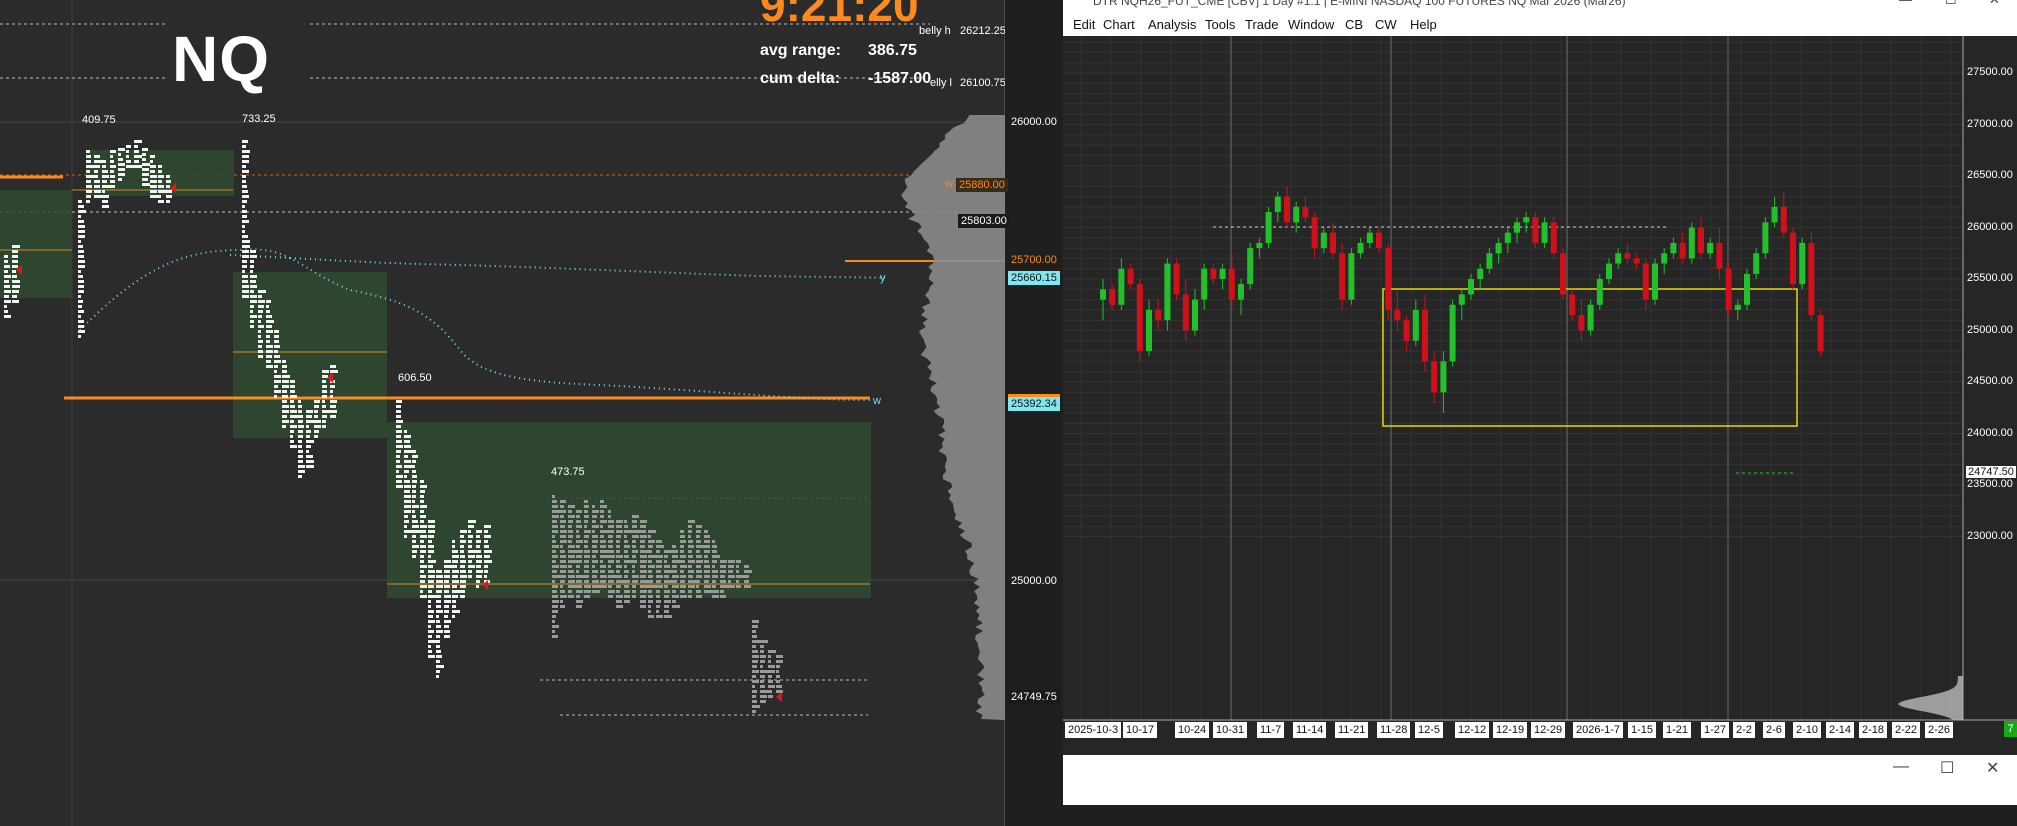 The width and height of the screenshot is (2017, 826). I want to click on y-axis-label-5: 25500.00, so click(1990, 278).